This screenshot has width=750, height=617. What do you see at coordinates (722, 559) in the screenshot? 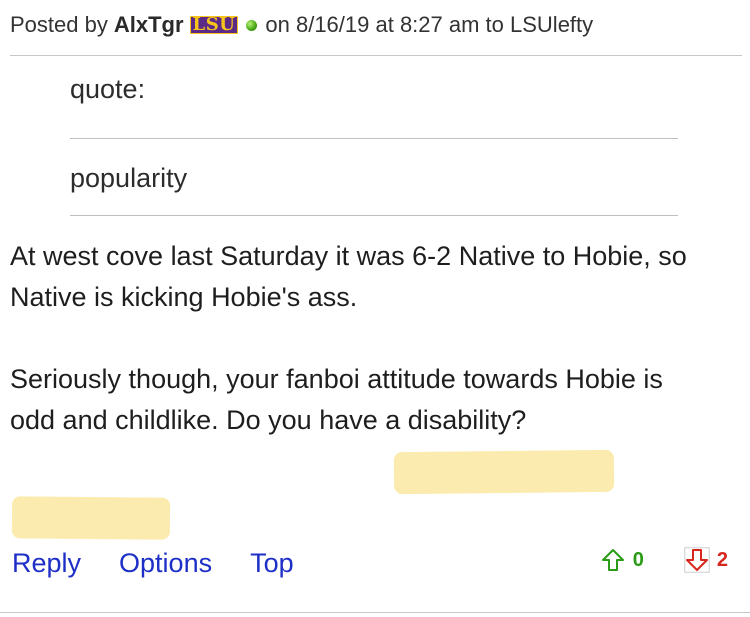
I see `downvote-count: 2` at bounding box center [722, 559].